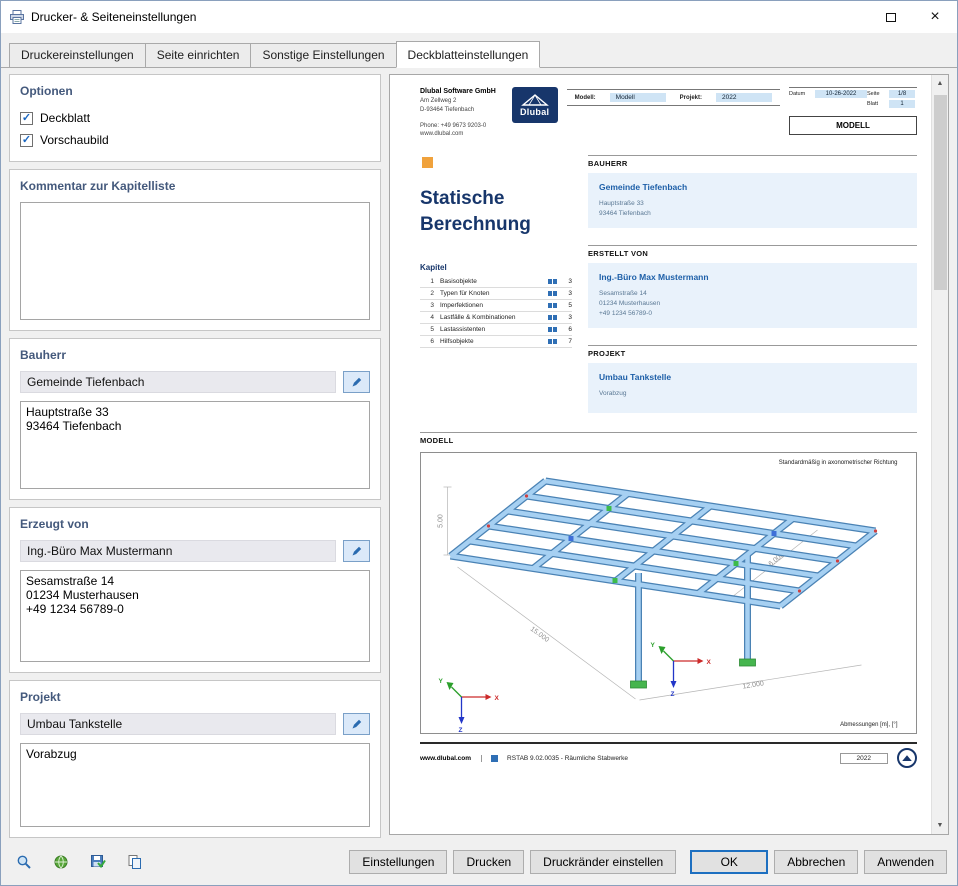  Describe the element at coordinates (398, 862) in the screenshot. I see `settings-button: Einstellungen` at that location.